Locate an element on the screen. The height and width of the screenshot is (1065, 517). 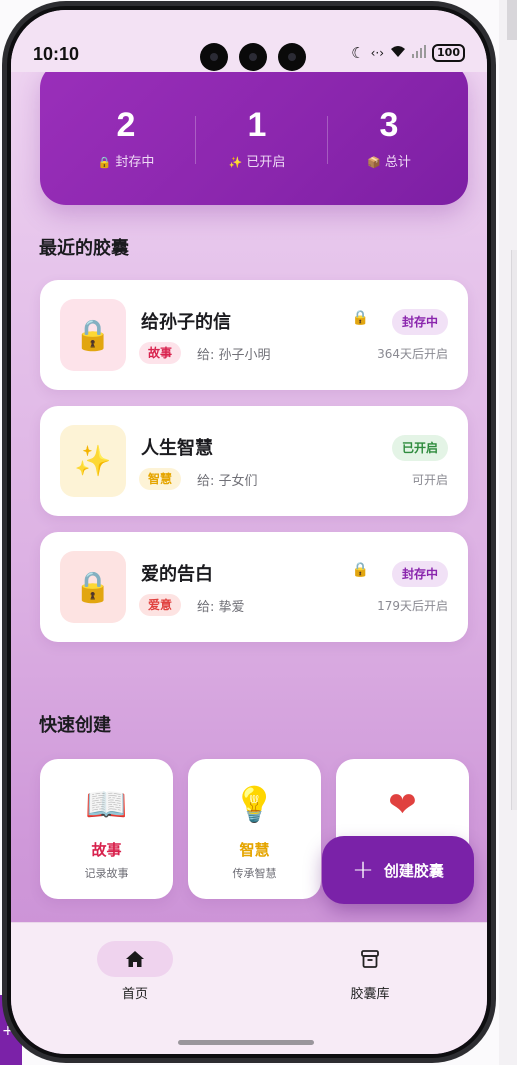
lightbulb-icon: 💡 is located at coordinates (254, 805).